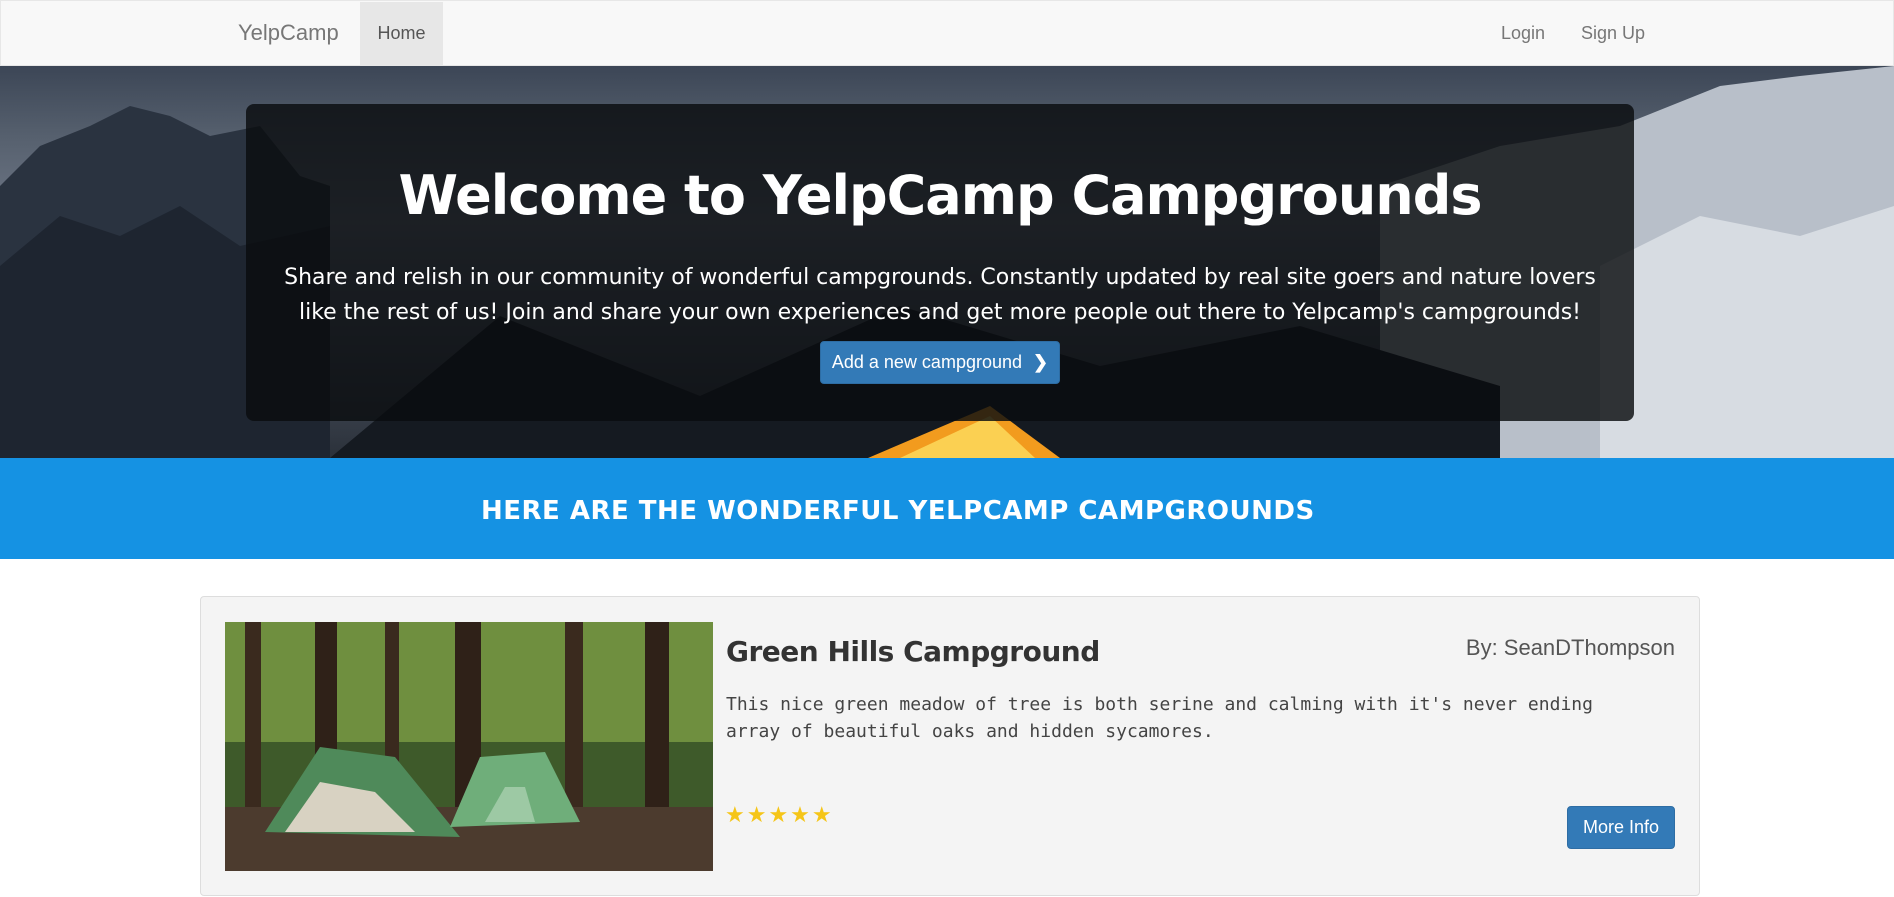  Describe the element at coordinates (1613, 33) in the screenshot. I see `nav-signup-link: Sign Up` at that location.